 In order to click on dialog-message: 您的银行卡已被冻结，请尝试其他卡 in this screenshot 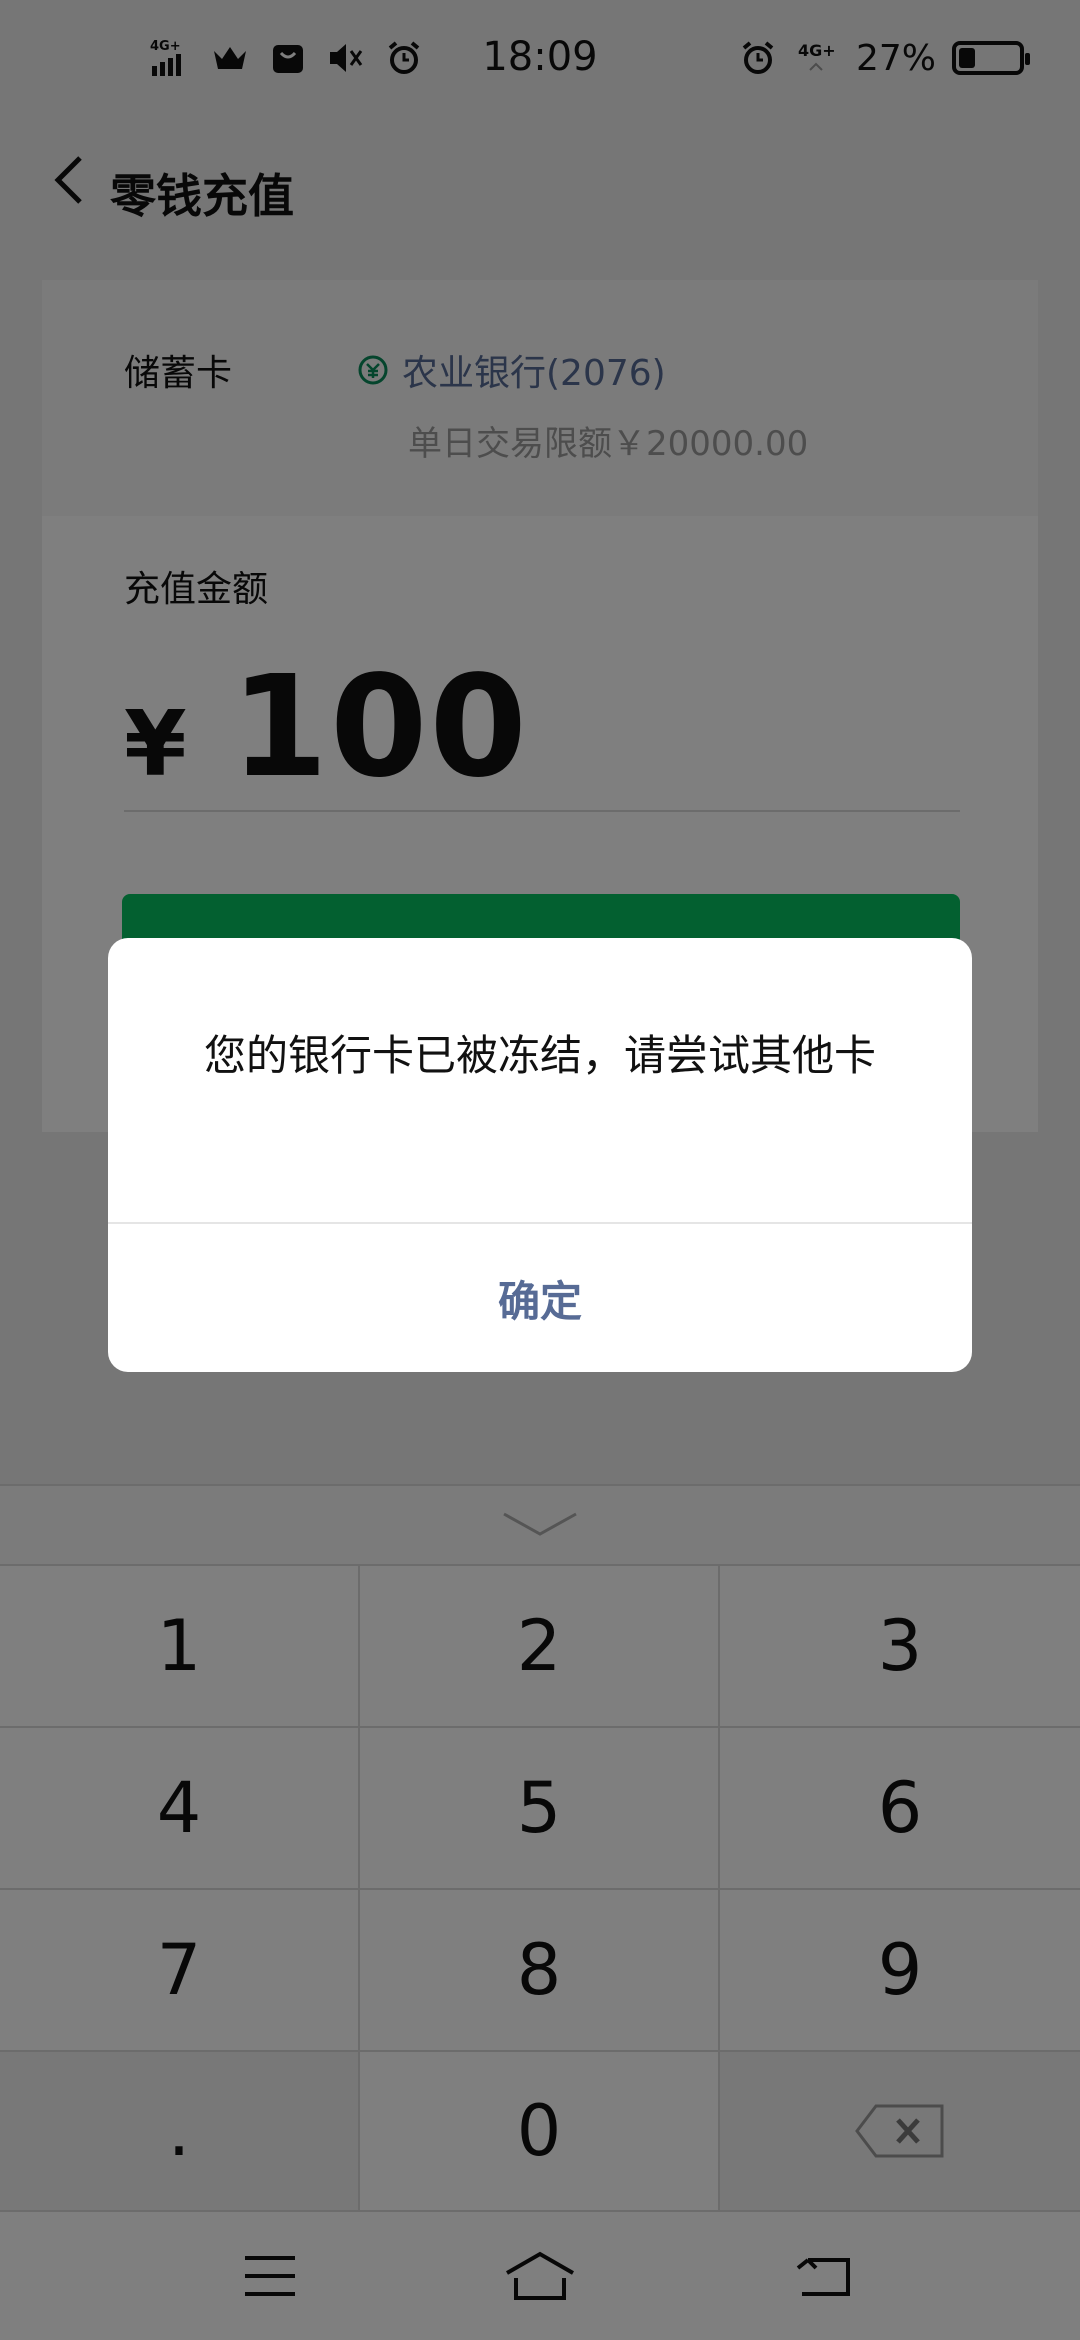, I will do `click(539, 1055)`.